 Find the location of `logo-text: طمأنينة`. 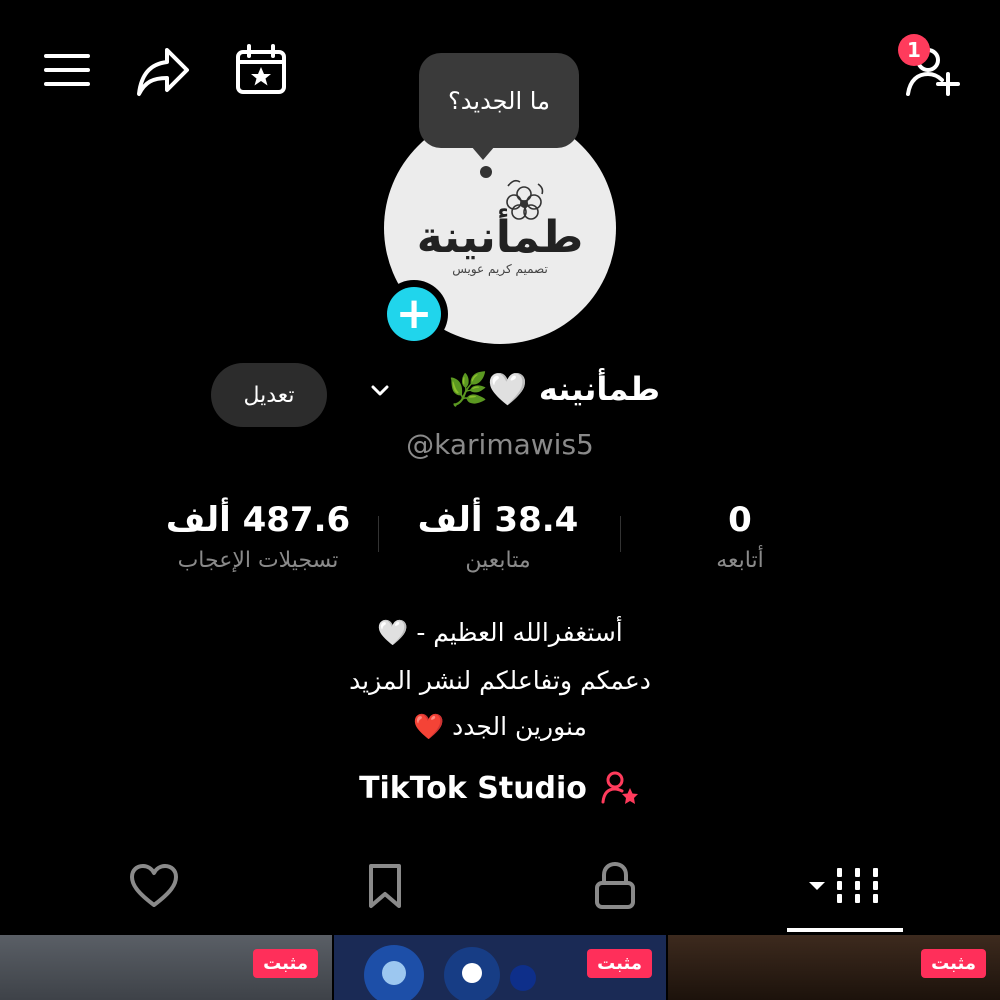

logo-text: طمأنينة is located at coordinates (500, 237).